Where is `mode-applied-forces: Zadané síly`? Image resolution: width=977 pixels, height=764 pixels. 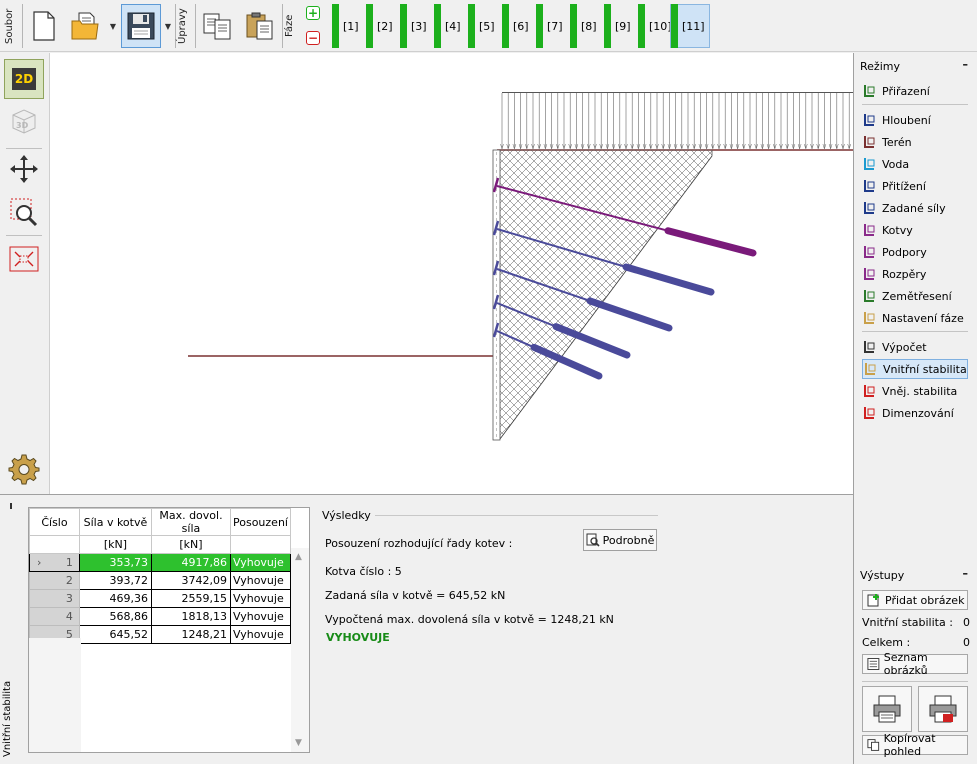 mode-applied-forces: Zadané síly is located at coordinates (915, 208).